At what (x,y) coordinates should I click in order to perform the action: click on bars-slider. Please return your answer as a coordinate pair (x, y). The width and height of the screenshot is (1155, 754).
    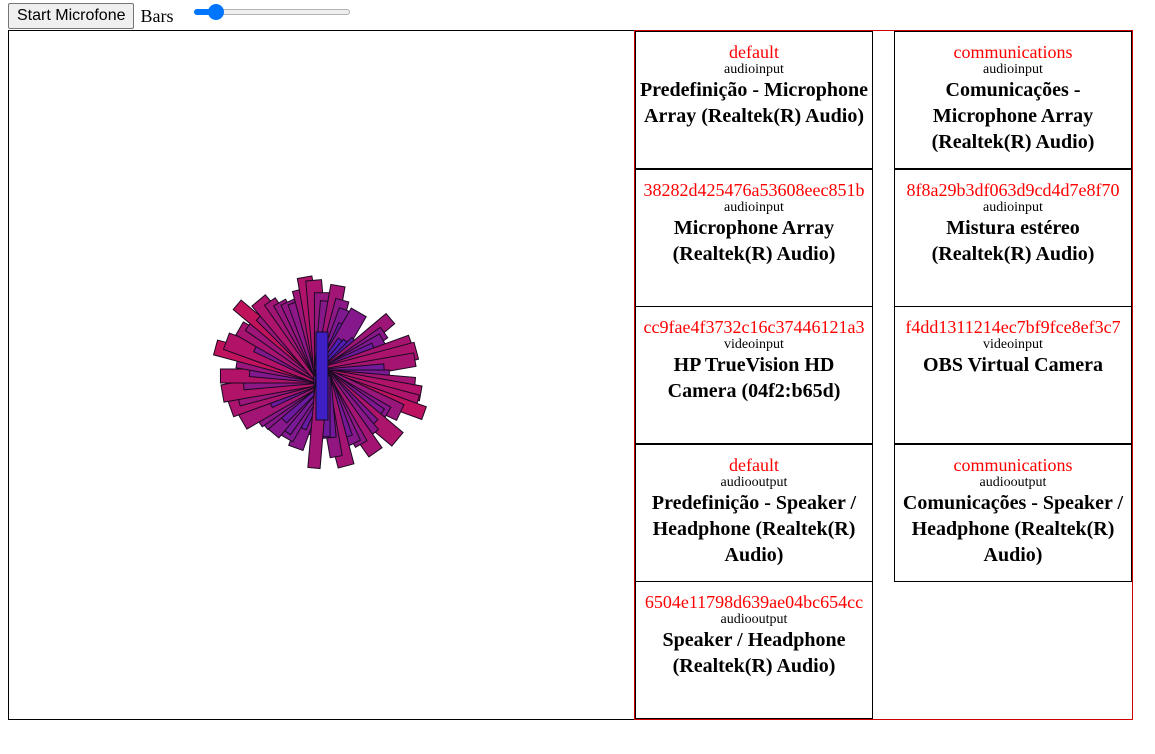
    Looking at the image, I should click on (271, 12).